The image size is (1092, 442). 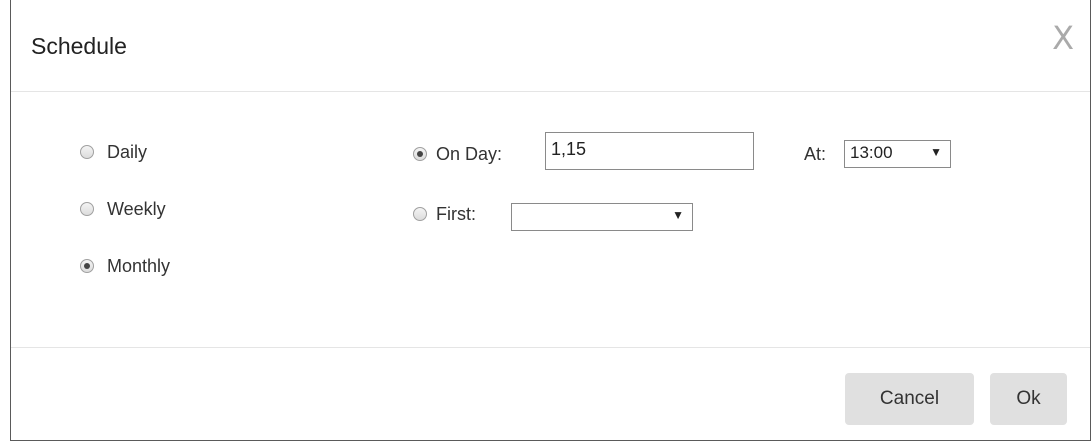 I want to click on close-icon: X, so click(x=1063, y=38).